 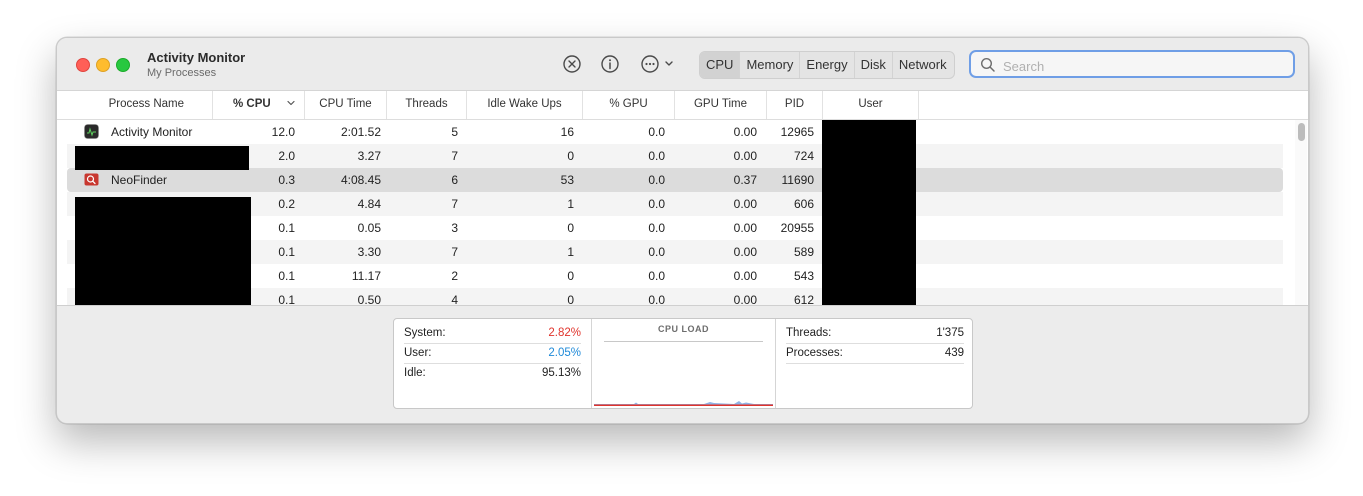 I want to click on view-tabs: CPU Memory Energy Disk Network, so click(x=827, y=65).